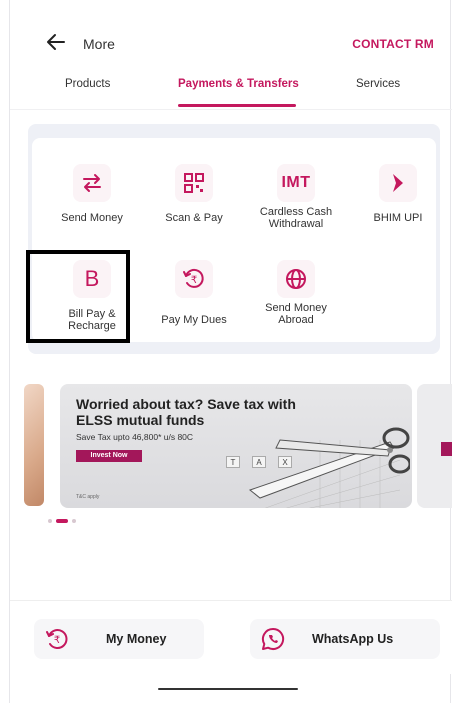 The height and width of the screenshot is (703, 459). I want to click on my-money-label: My Money, so click(136, 639).